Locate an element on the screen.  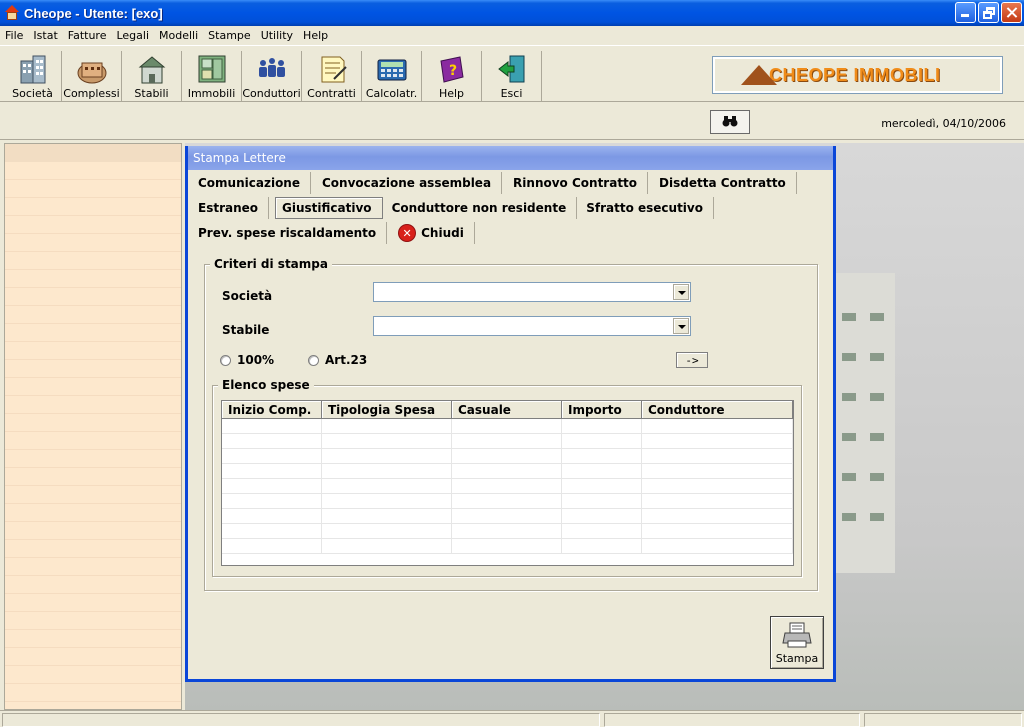
complex-icon is located at coordinates (92, 69).